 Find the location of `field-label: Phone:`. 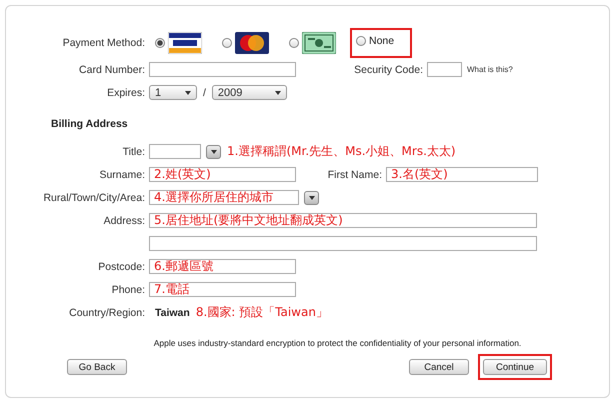

field-label: Phone: is located at coordinates (127, 290).